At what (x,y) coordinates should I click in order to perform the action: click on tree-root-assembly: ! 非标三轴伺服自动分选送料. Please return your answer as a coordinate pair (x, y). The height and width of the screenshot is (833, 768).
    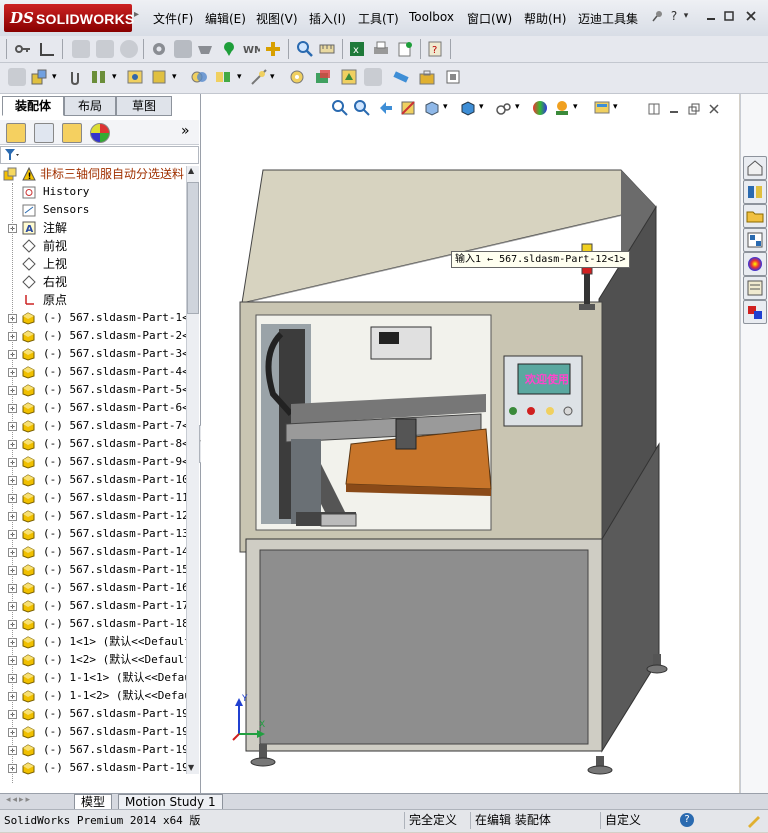
    Looking at the image, I should click on (93, 174).